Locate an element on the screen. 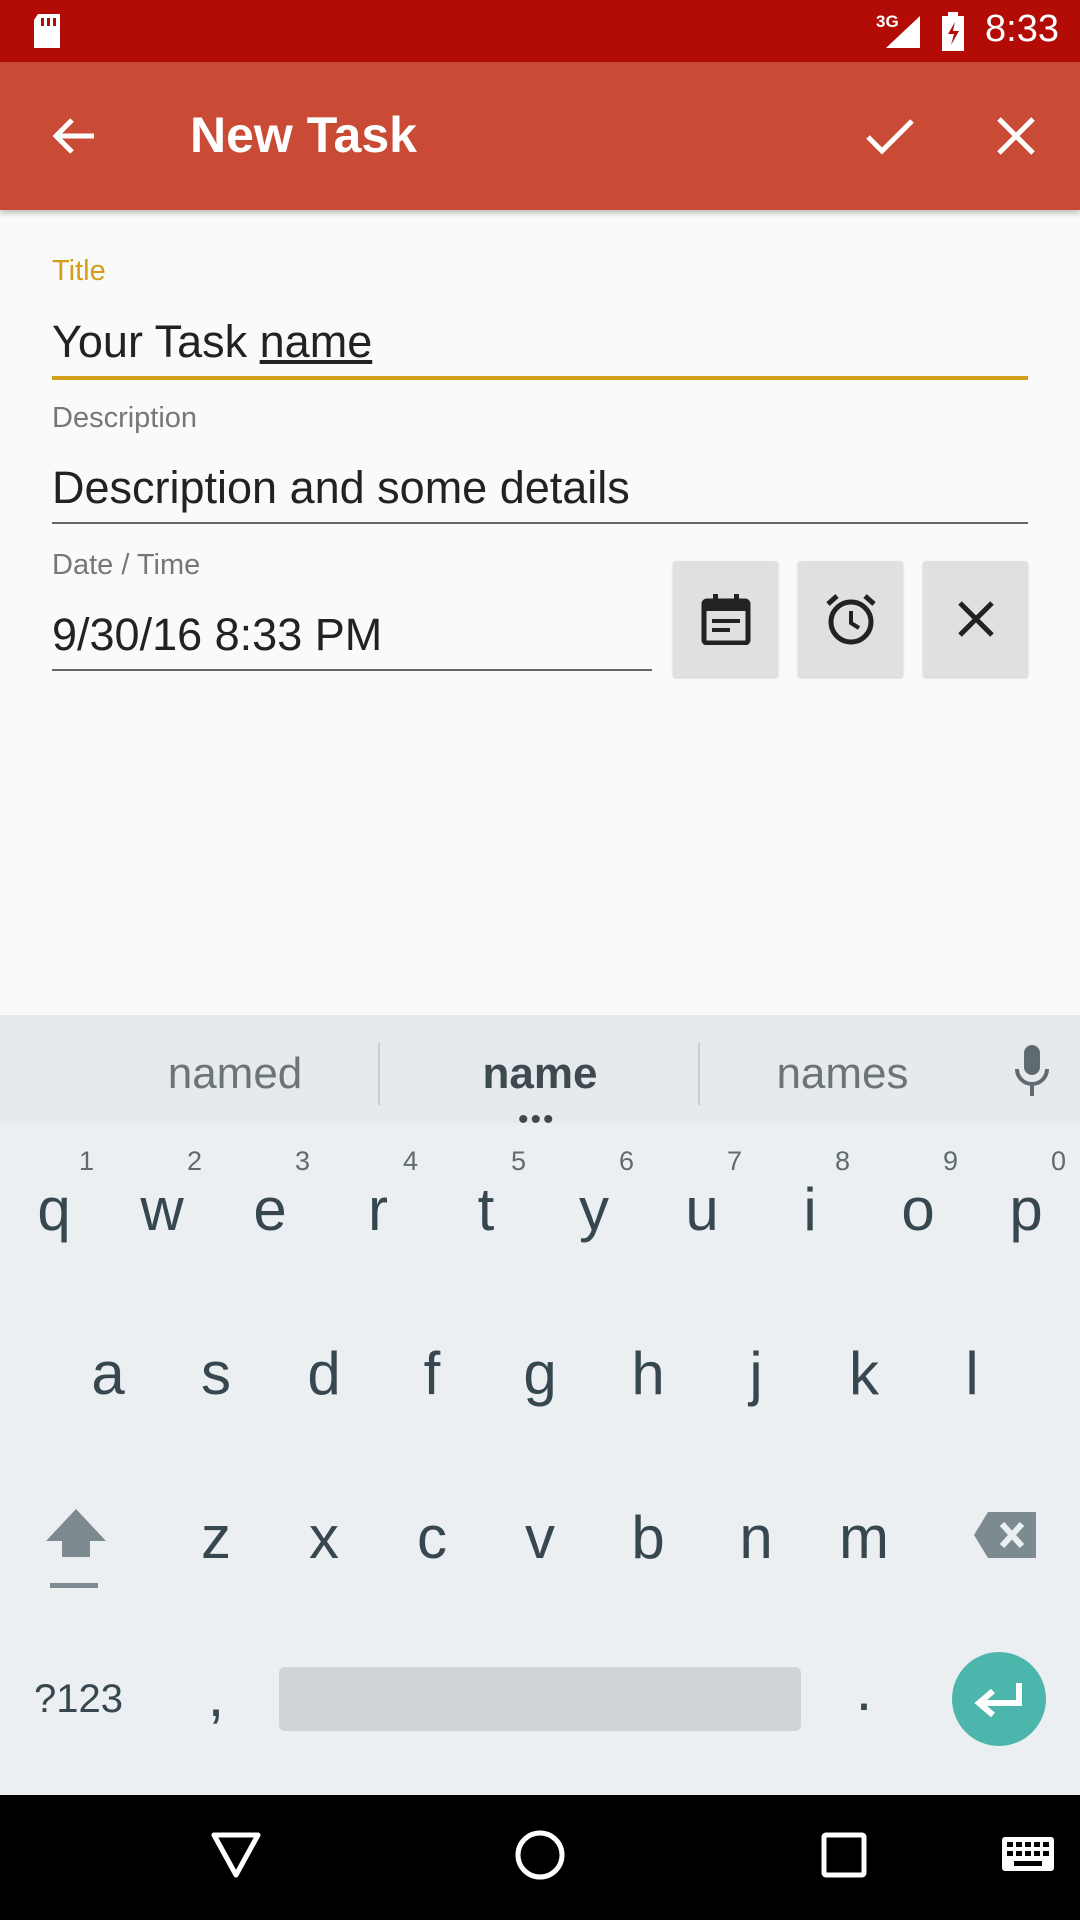 The width and height of the screenshot is (1080, 1920). home-nav-button is located at coordinates (540, 1857).